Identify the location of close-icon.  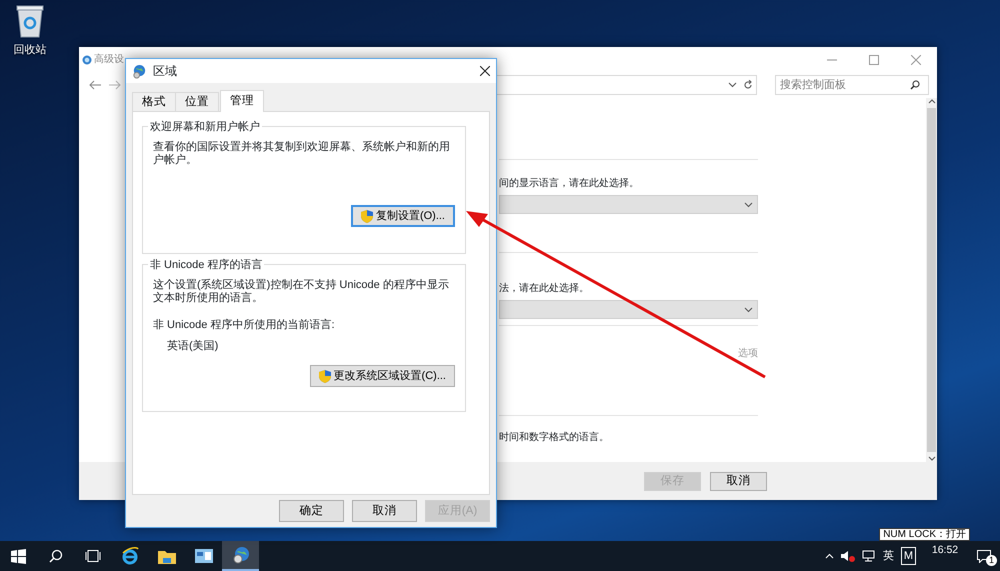
(485, 71).